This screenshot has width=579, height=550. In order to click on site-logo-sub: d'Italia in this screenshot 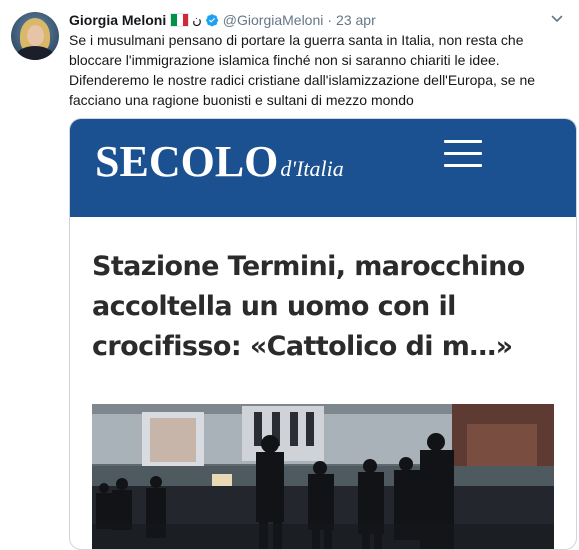, I will do `click(312, 168)`.